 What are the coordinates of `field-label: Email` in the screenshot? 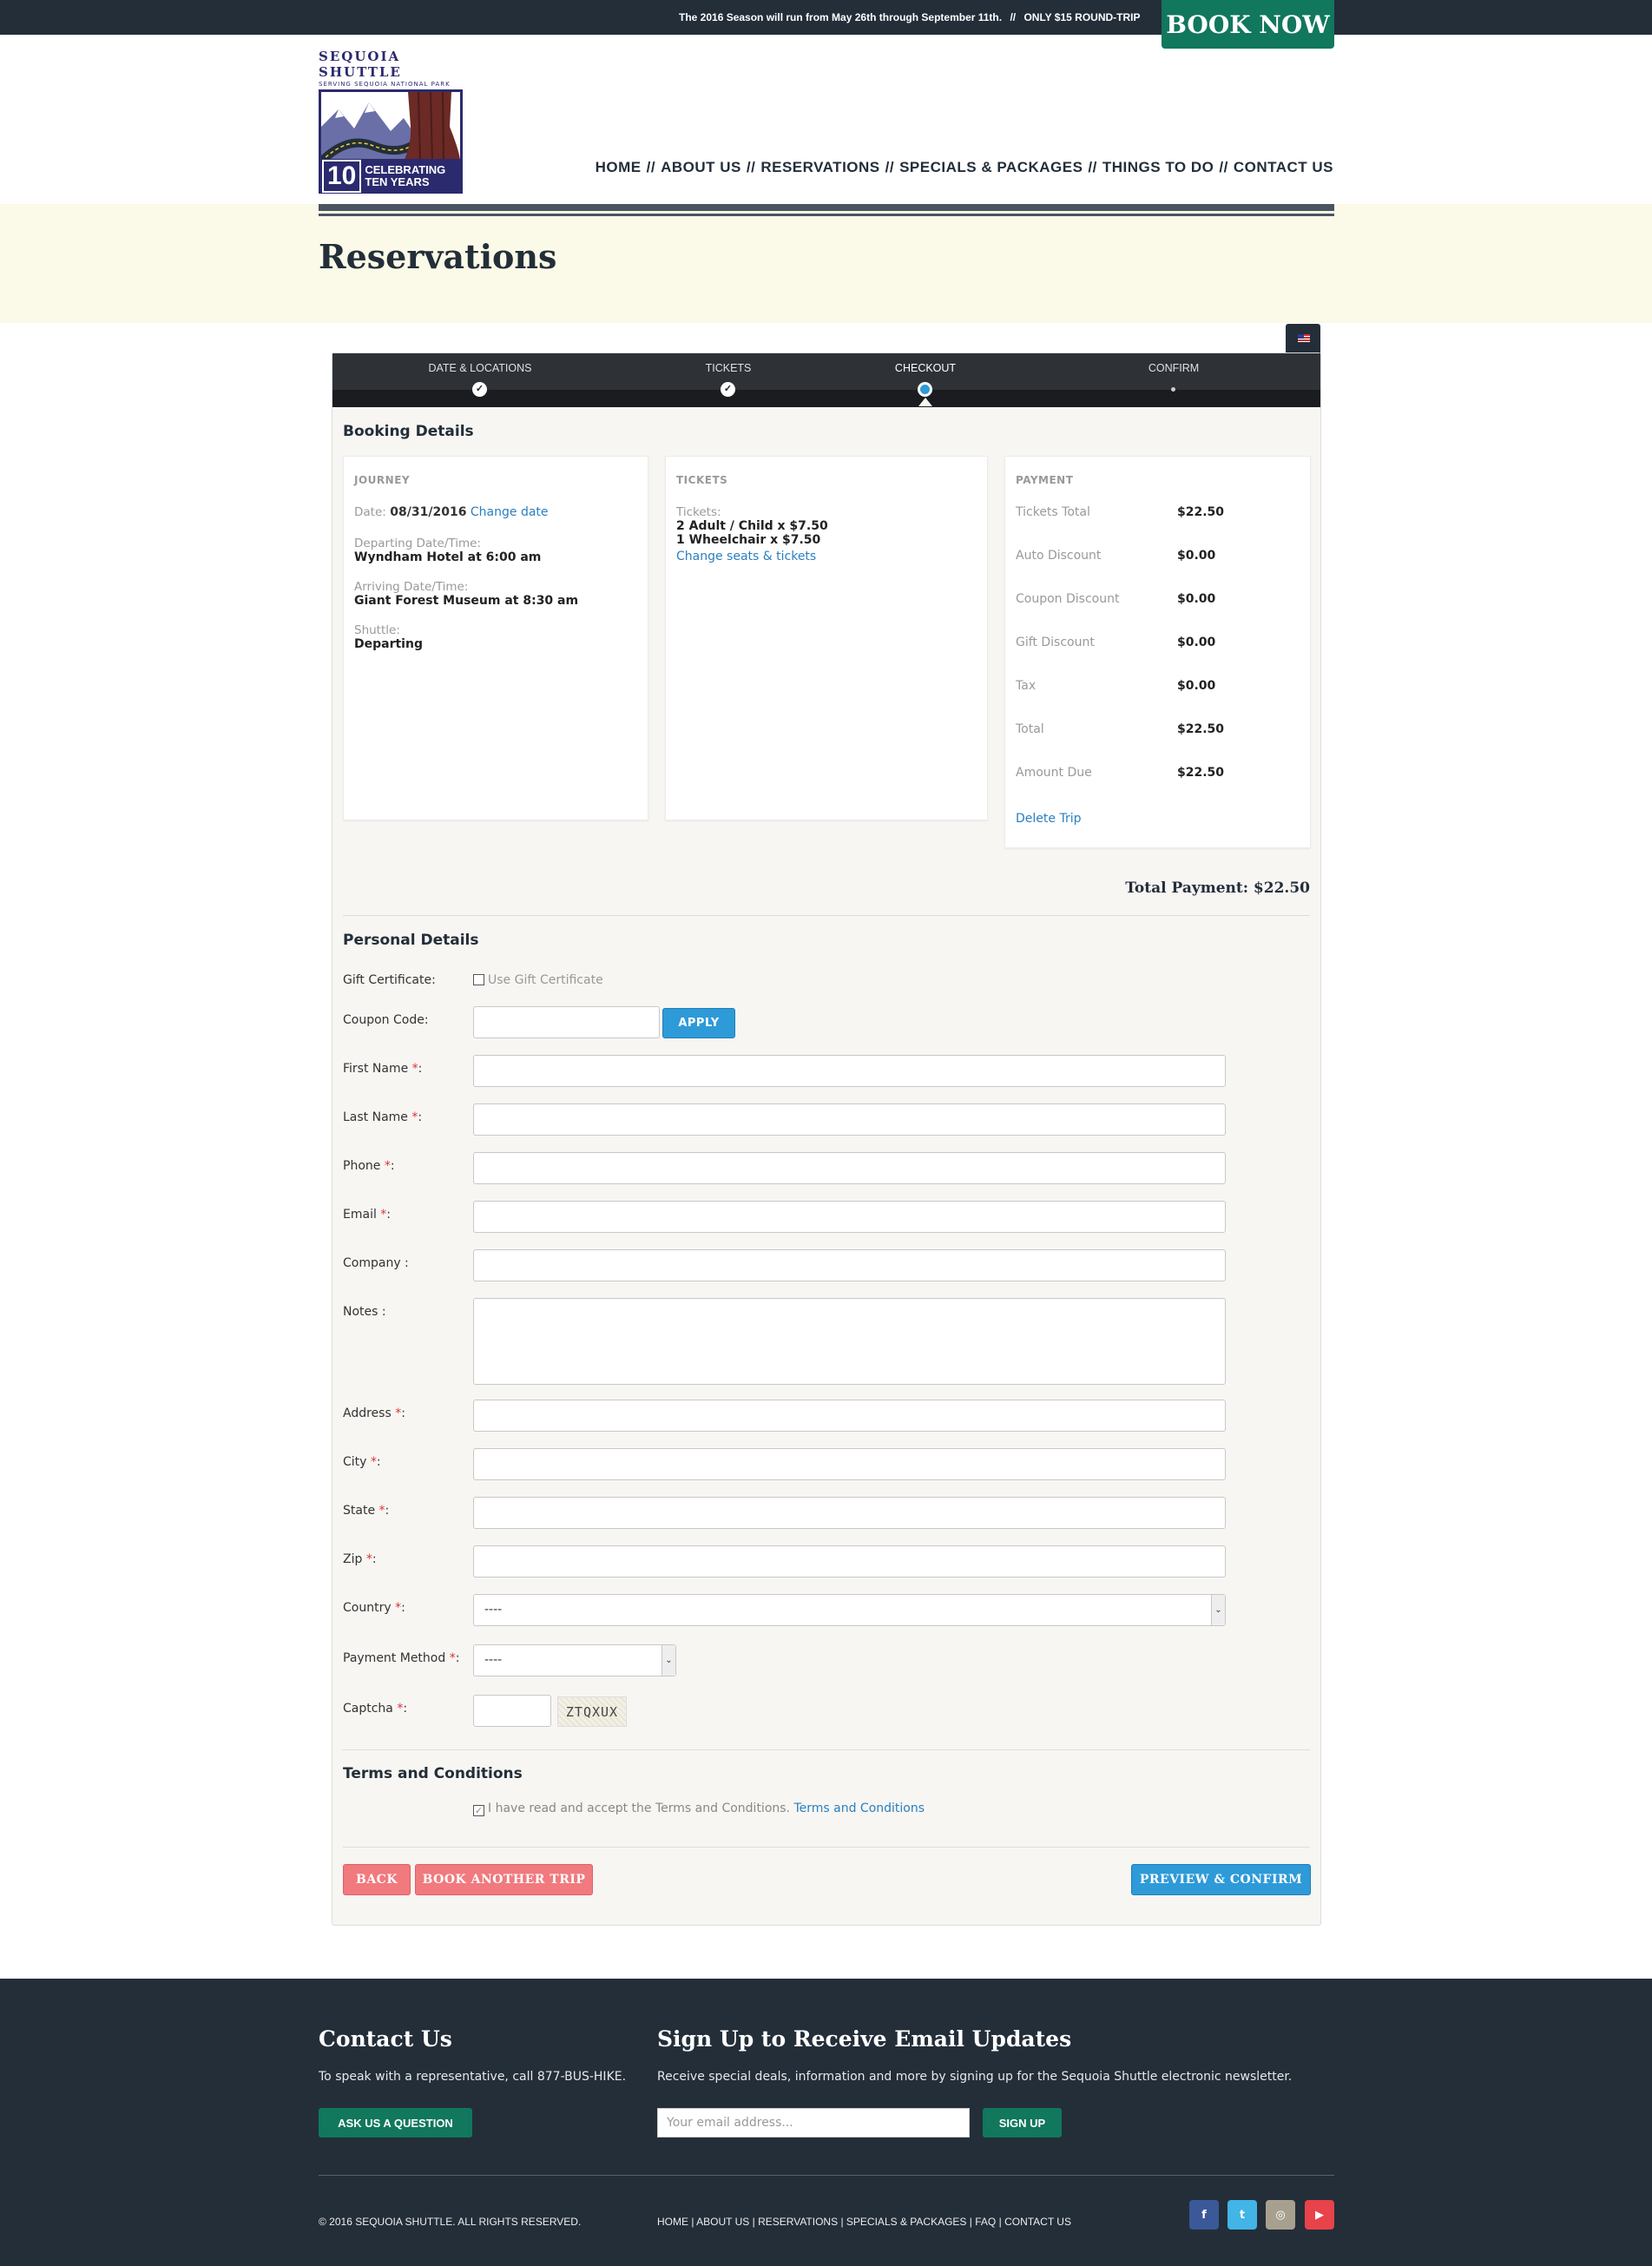 It's located at (360, 1215).